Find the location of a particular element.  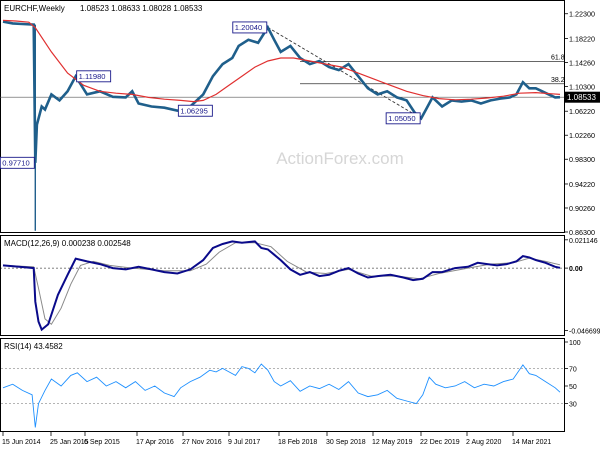

current-price-label: 1.08533 is located at coordinates (581, 97).